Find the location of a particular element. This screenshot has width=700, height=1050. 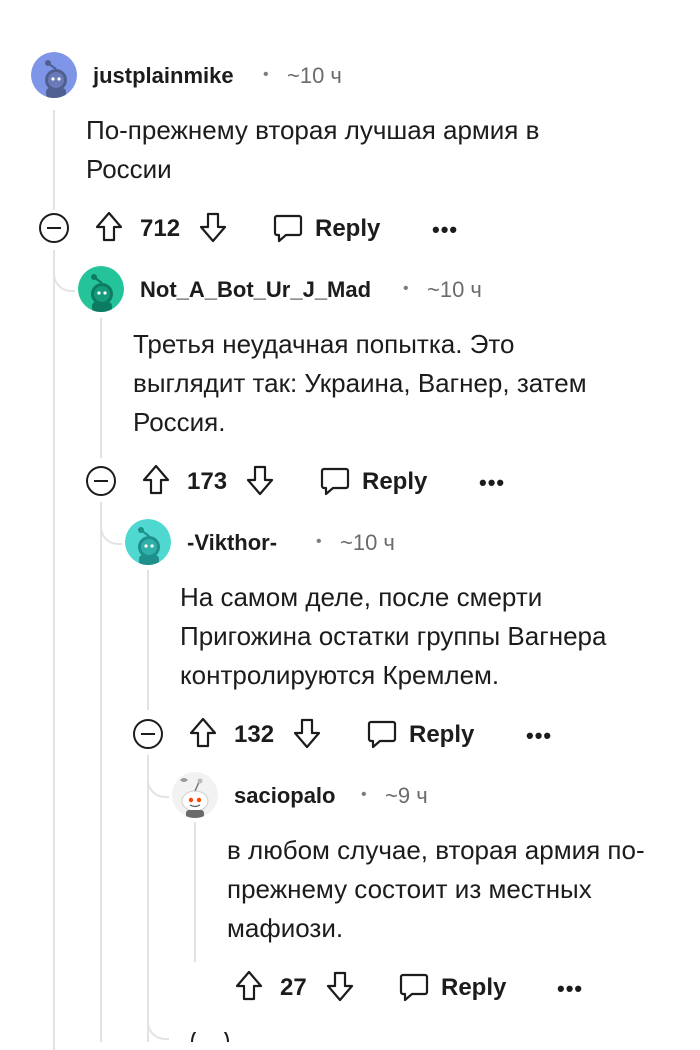

vote-count: 27 is located at coordinates (293, 987).